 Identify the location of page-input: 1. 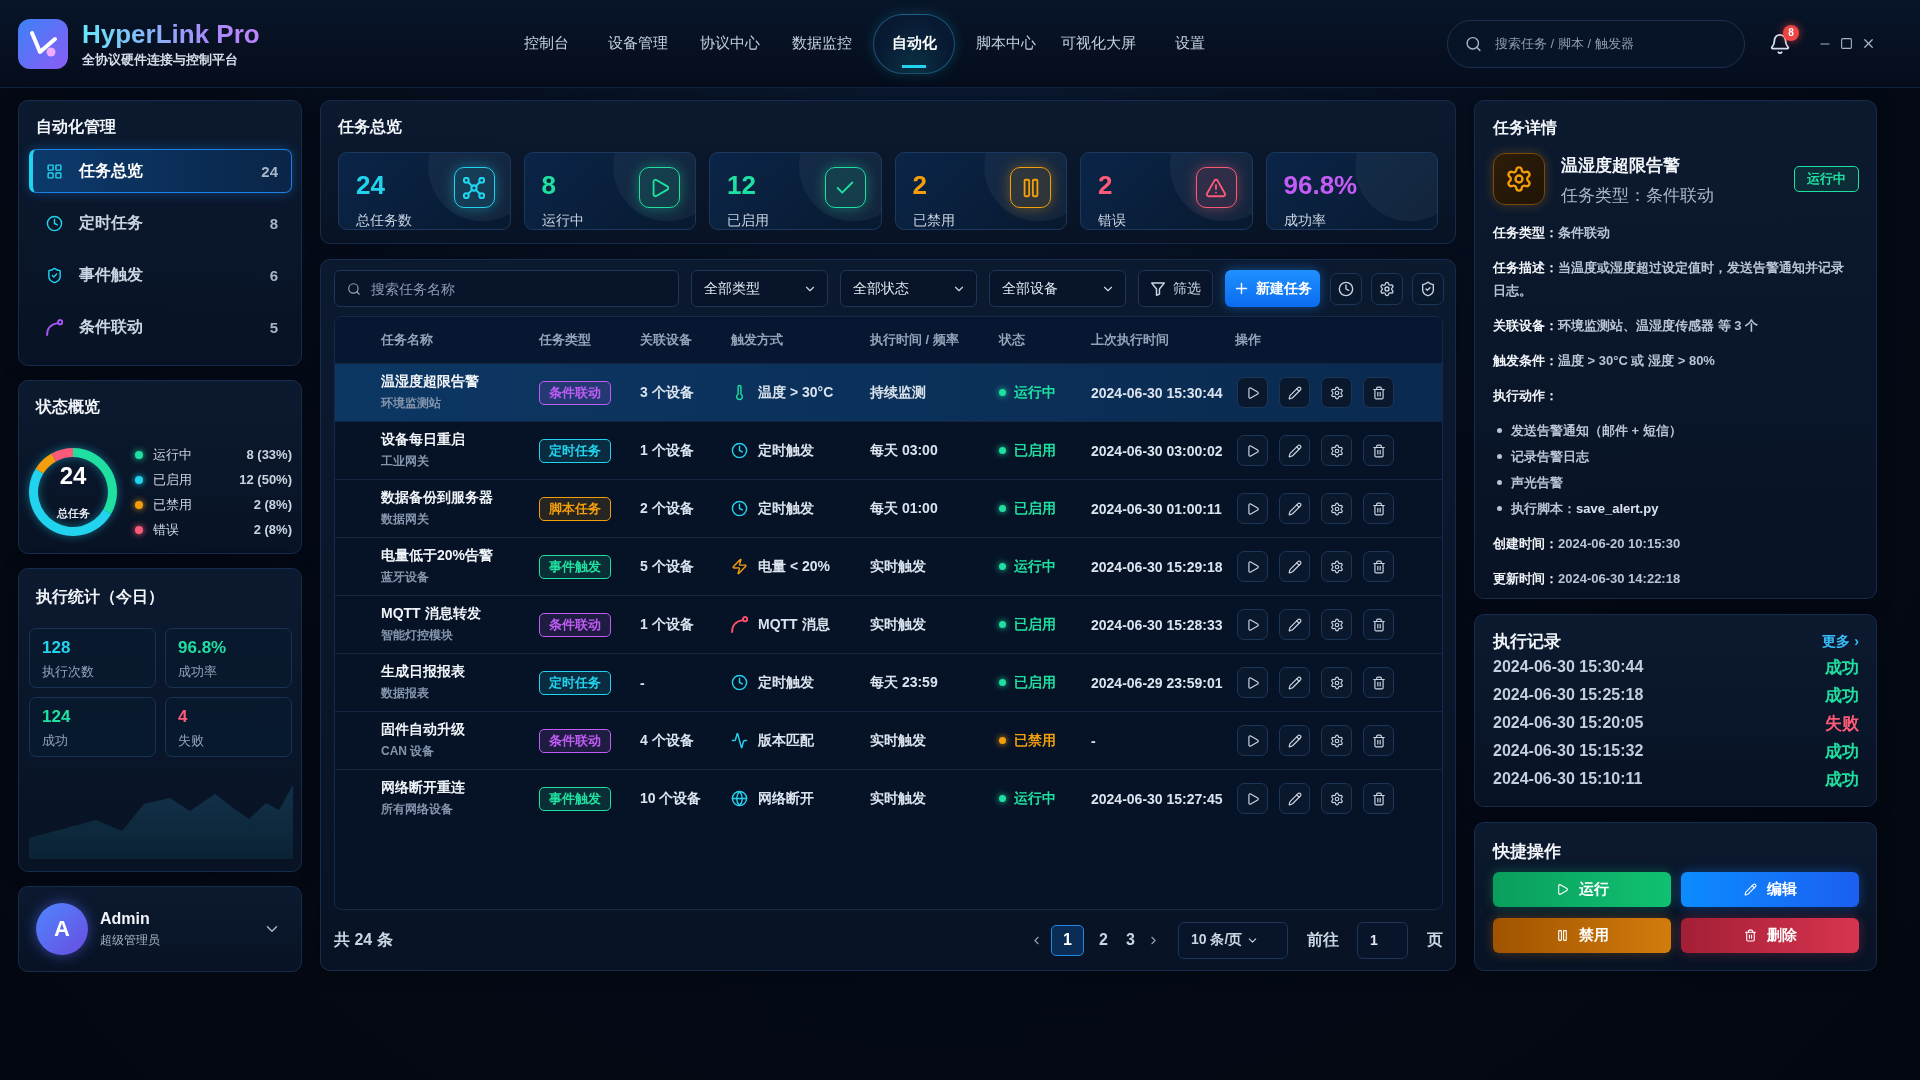
(1382, 940).